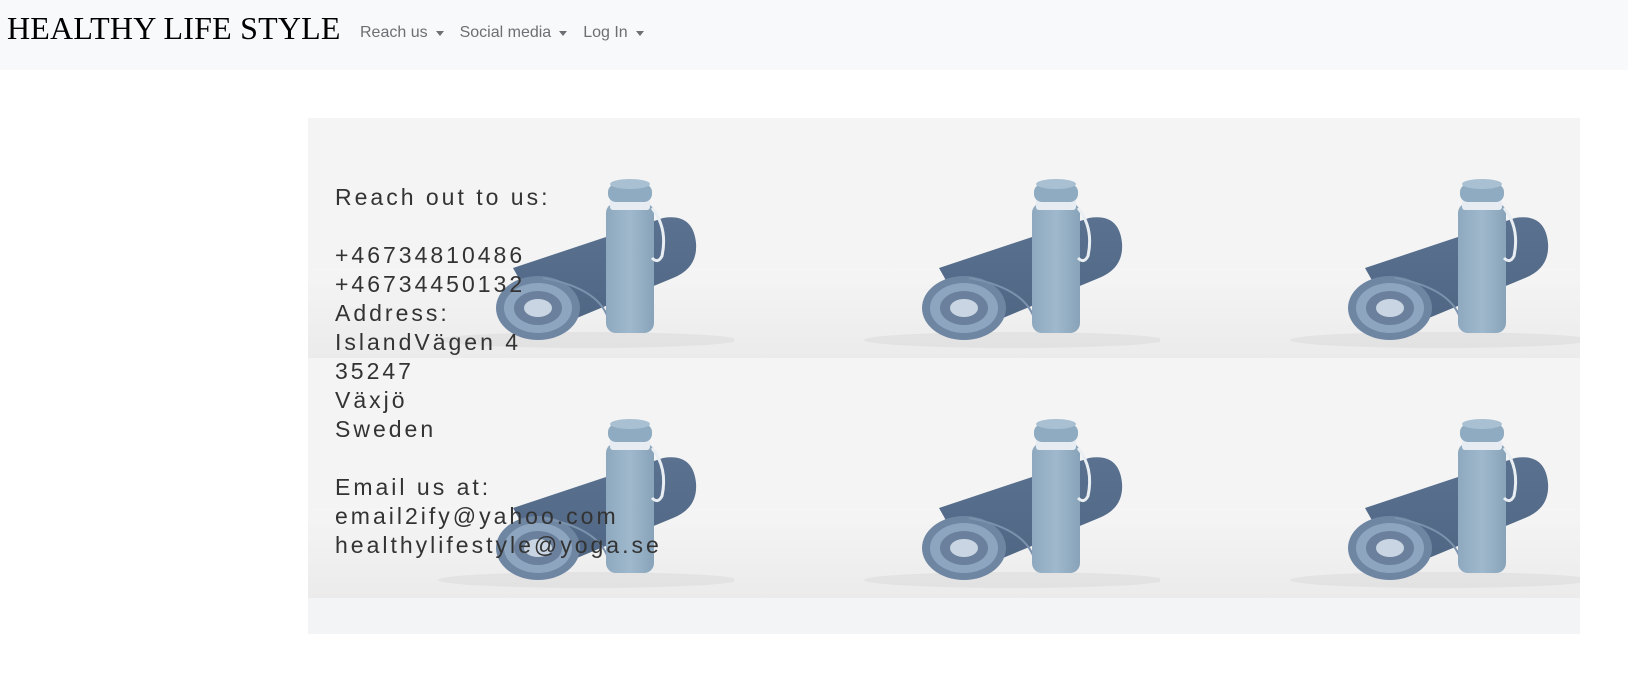  I want to click on nav-reach-us-label: Reach us, so click(394, 32).